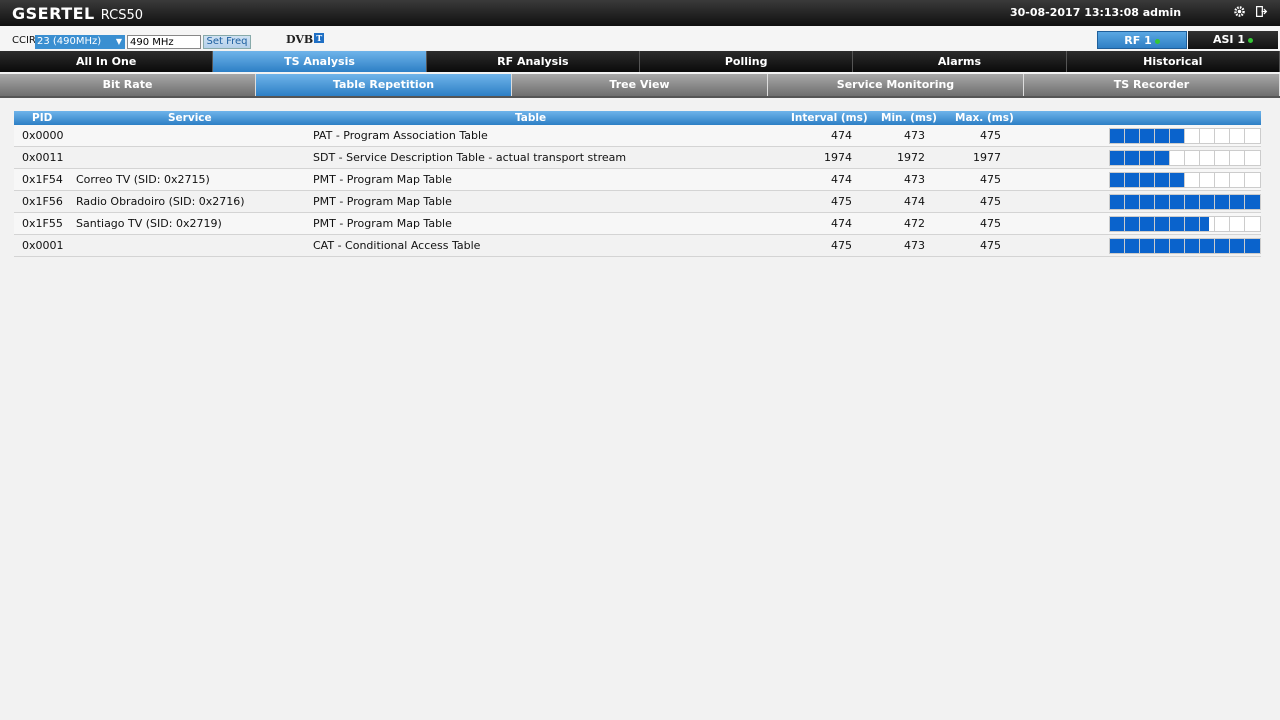 This screenshot has width=1280, height=720. Describe the element at coordinates (987, 157) in the screenshot. I see `max-cell: 1977` at that location.